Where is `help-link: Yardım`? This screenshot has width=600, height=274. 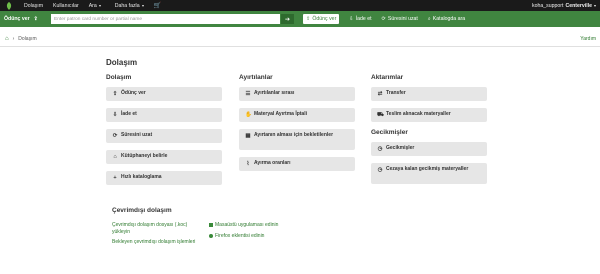 help-link: Yardım is located at coordinates (588, 39).